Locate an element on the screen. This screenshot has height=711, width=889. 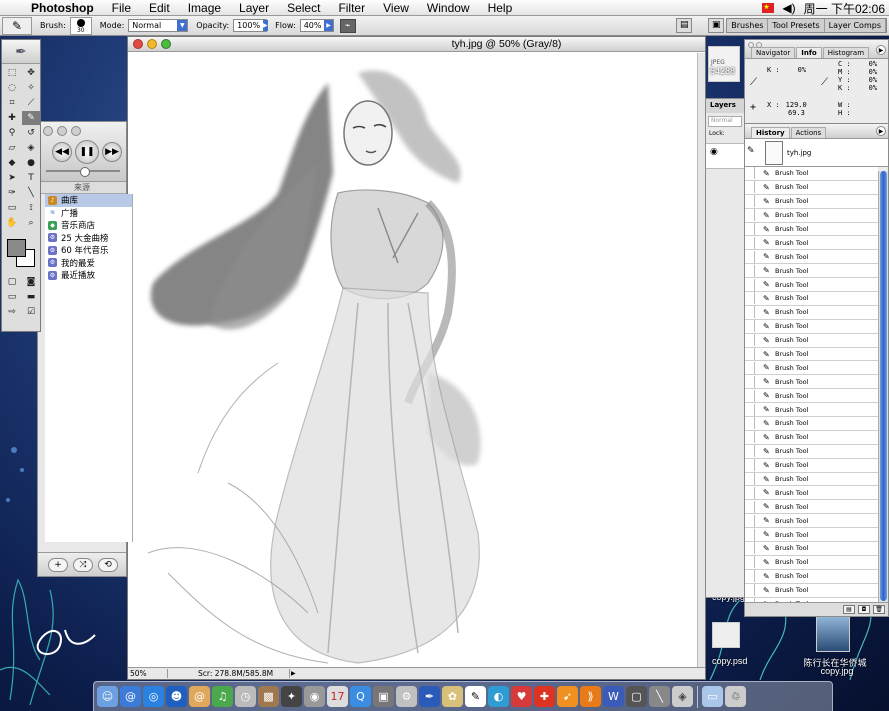
source-item-radio: ≋ 广播 is located at coordinates (88, 213).